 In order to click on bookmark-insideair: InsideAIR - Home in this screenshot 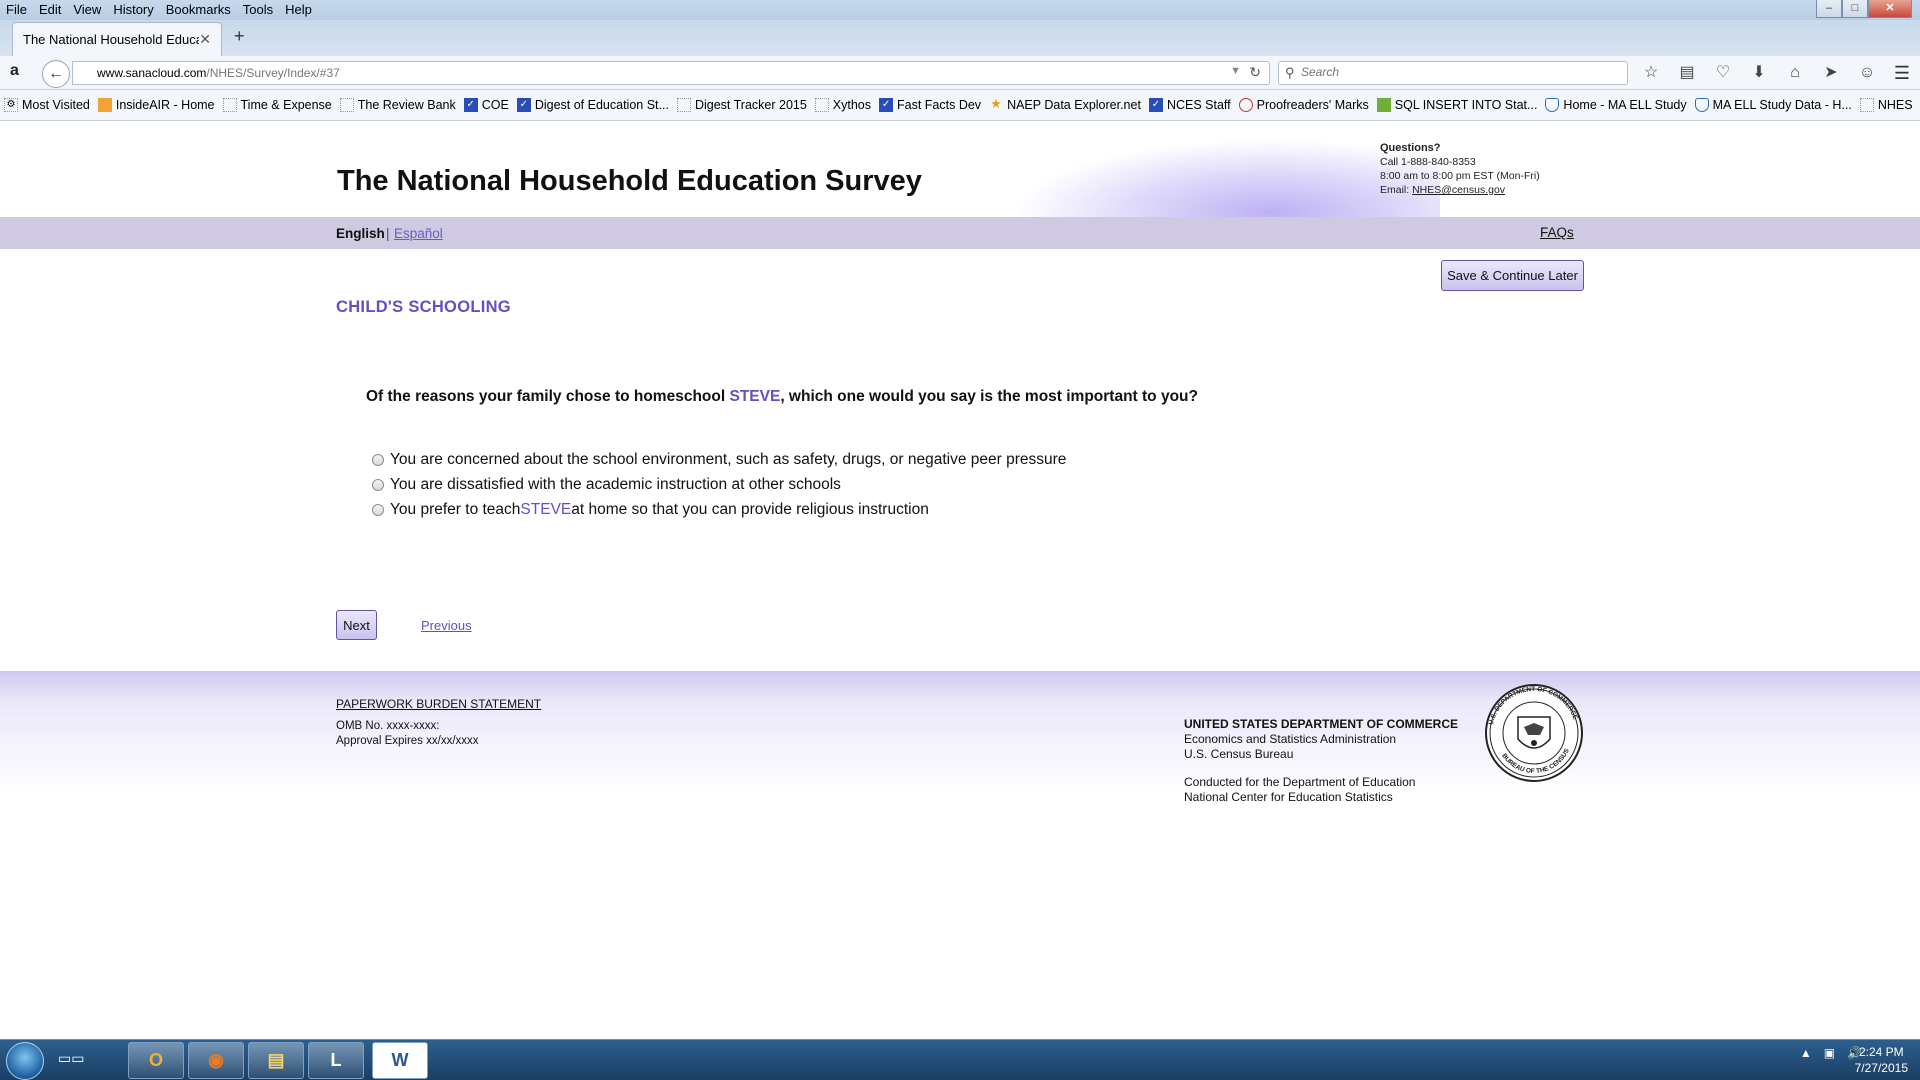, I will do `click(156, 105)`.